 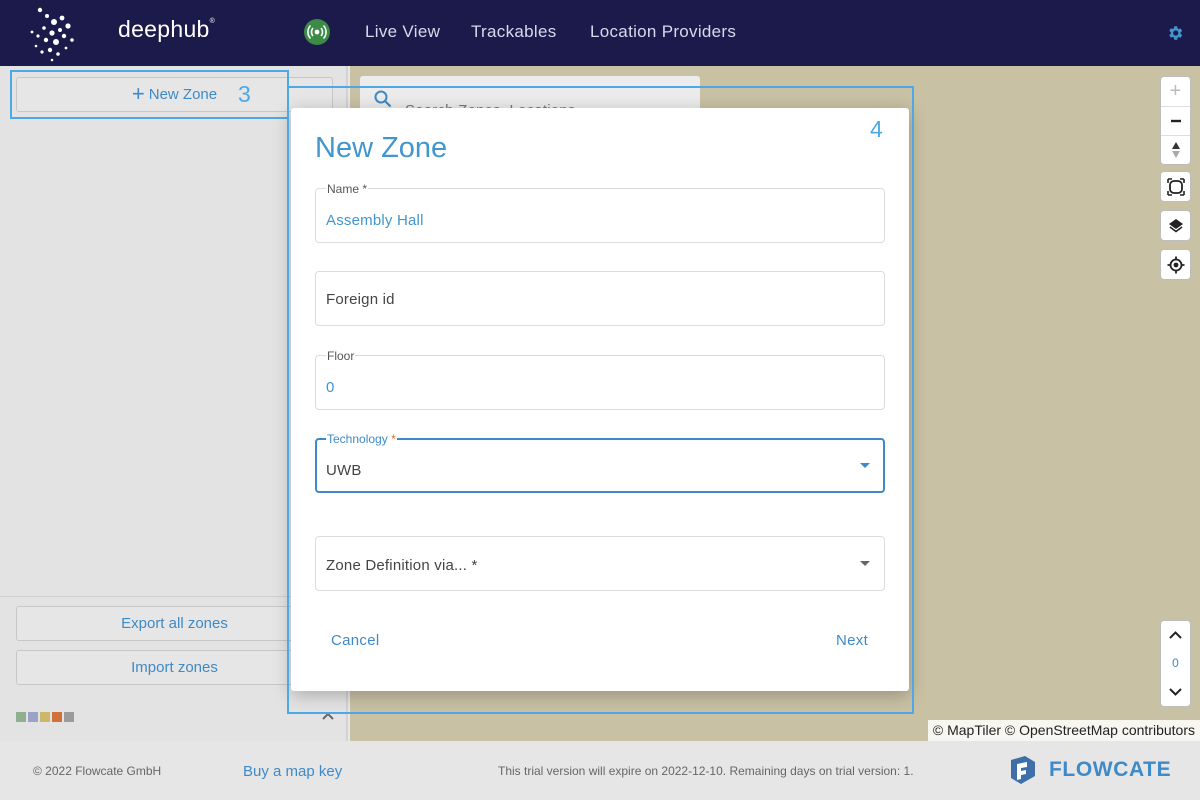 I want to click on layers-button, so click(x=1175, y=225).